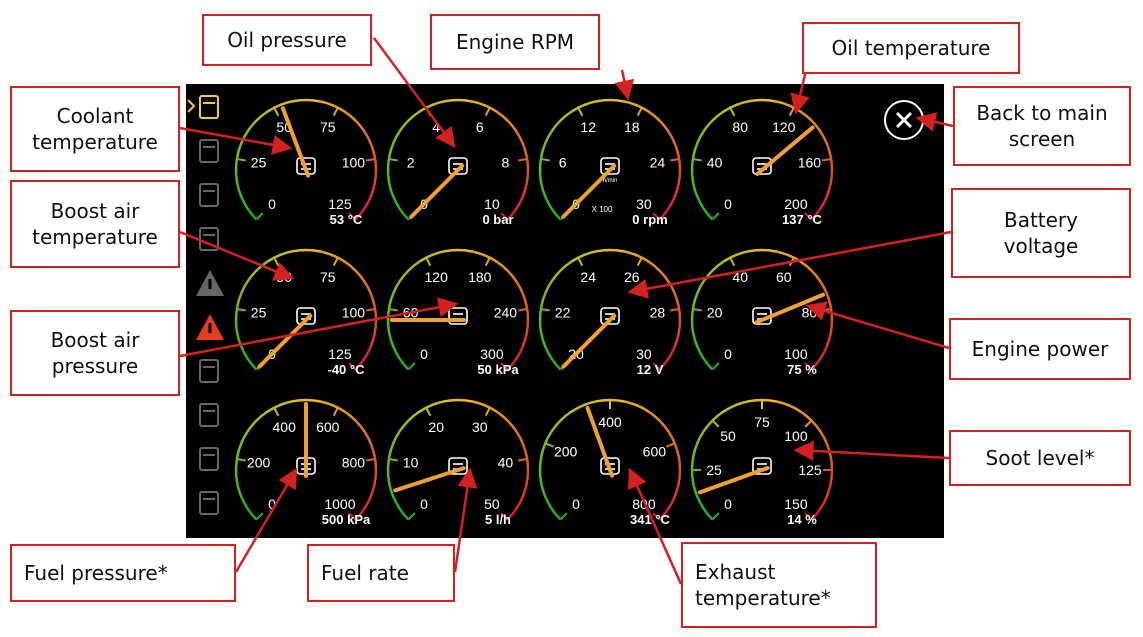  I want to click on gauge-tick-label: 8, so click(506, 162).